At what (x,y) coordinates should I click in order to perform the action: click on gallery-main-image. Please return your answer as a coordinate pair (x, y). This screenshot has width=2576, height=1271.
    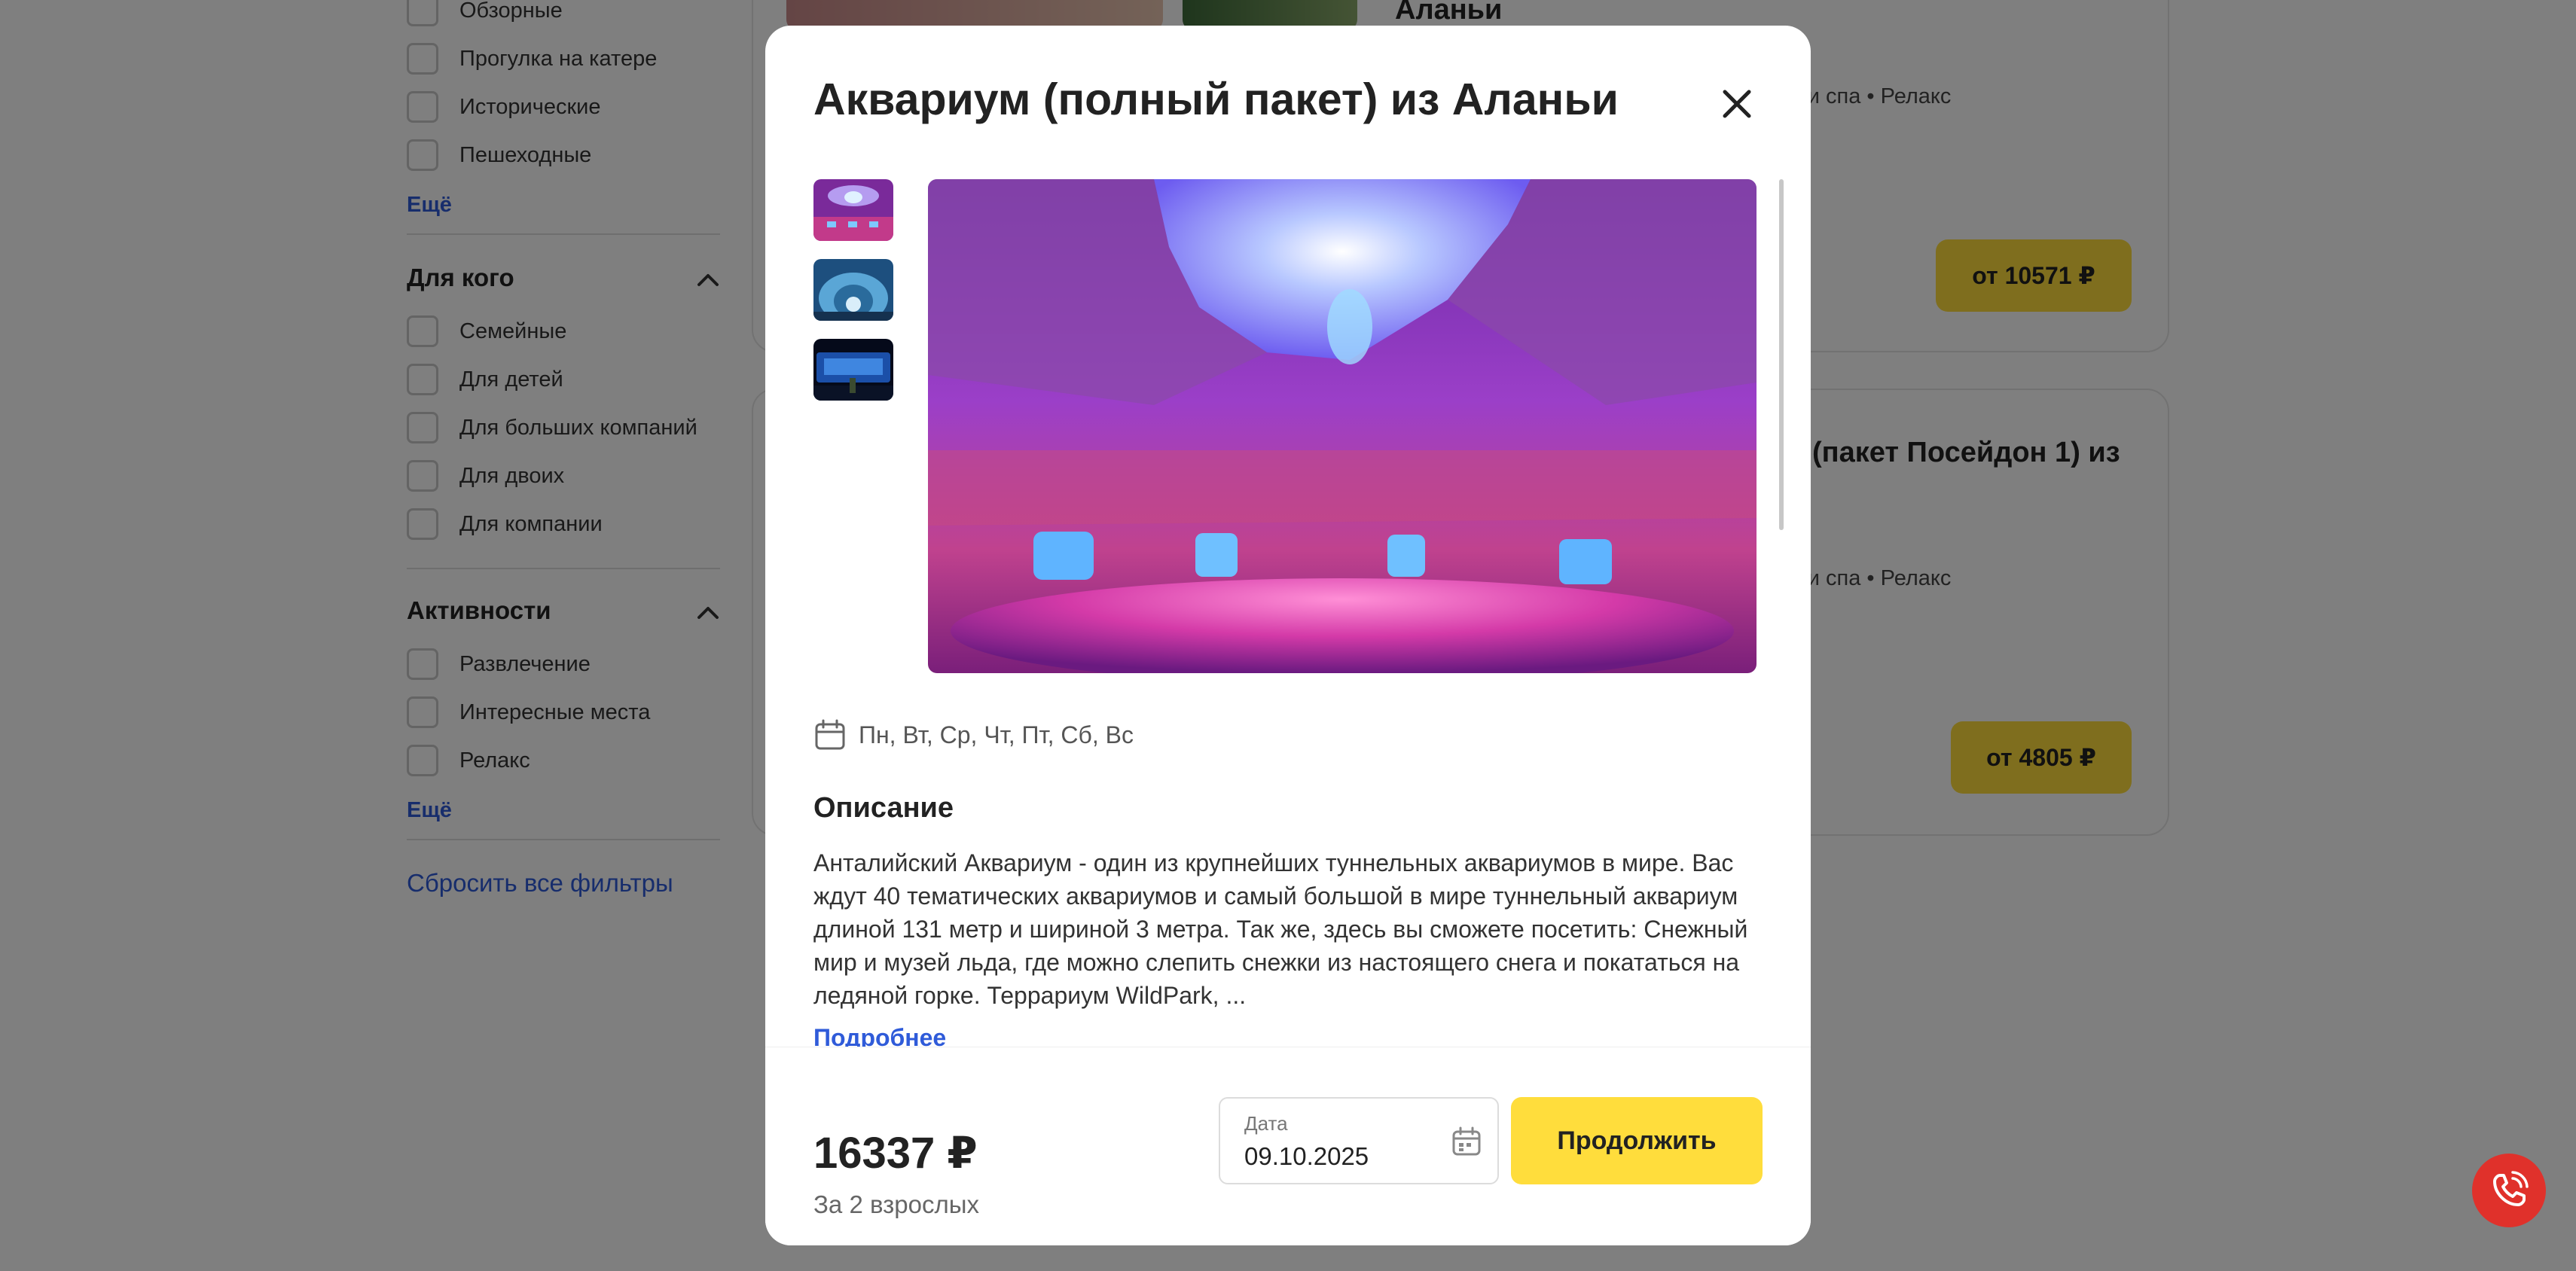
    Looking at the image, I should click on (1343, 426).